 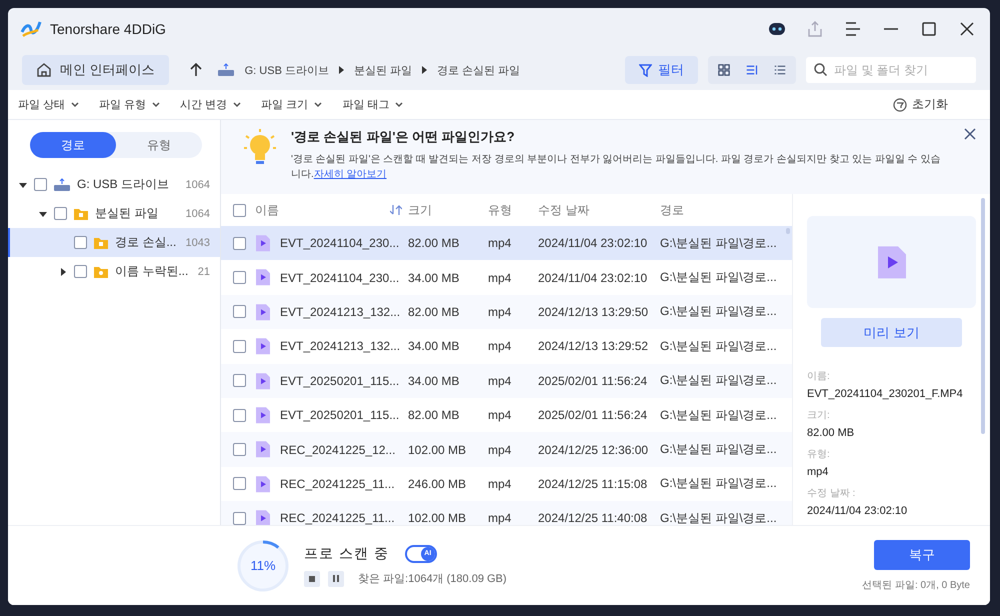 I want to click on filter-dropdown: 파일 유형, so click(x=129, y=104).